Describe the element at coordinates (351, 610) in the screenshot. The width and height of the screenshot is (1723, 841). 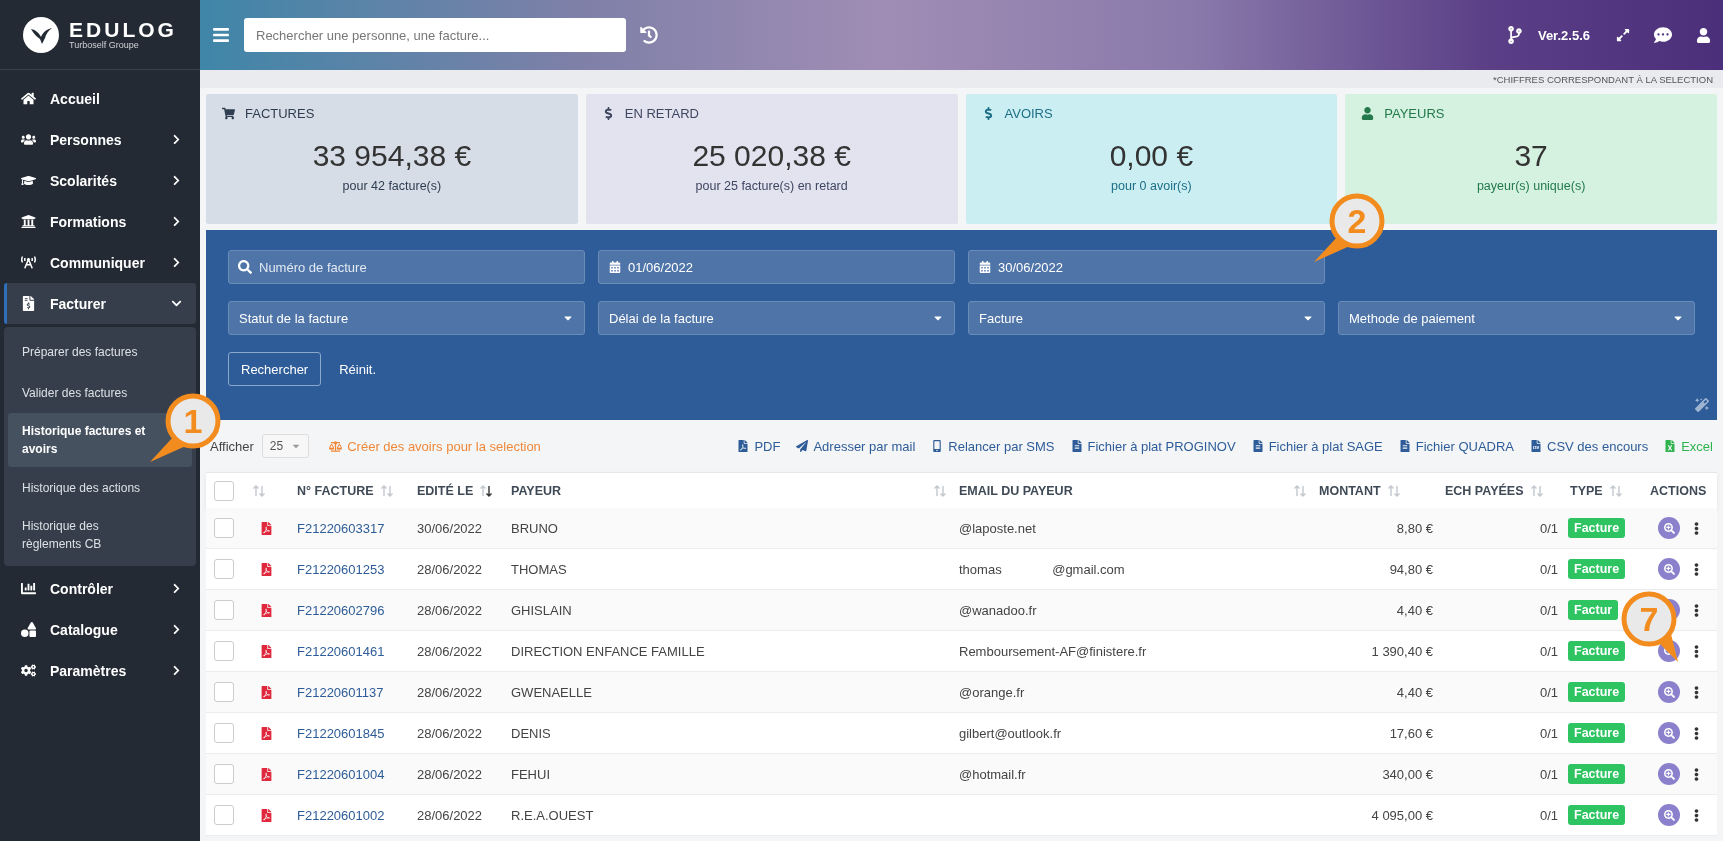
I see `invoice-link: F21220602796` at that location.